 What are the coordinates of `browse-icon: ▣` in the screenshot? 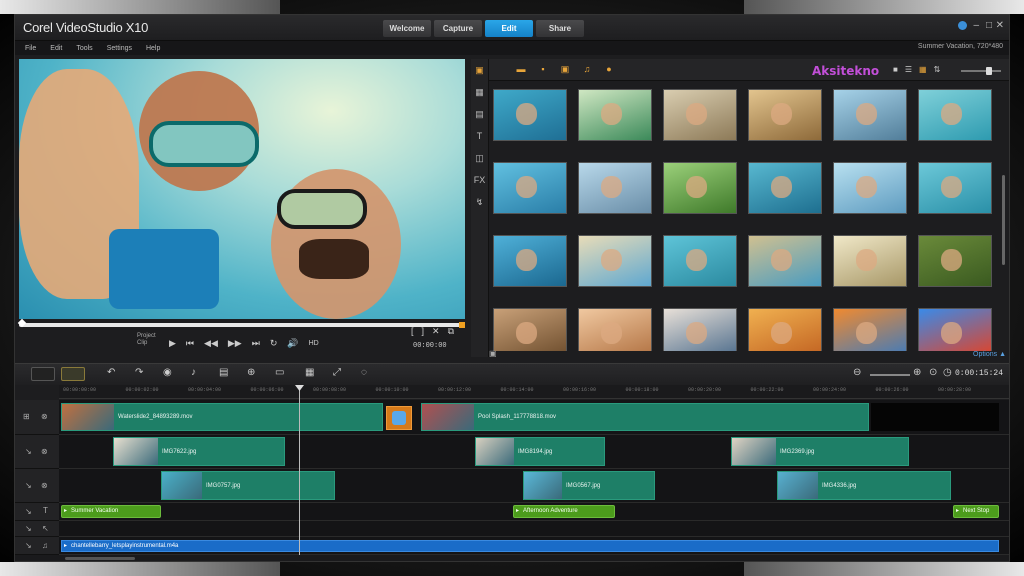 It's located at (493, 353).